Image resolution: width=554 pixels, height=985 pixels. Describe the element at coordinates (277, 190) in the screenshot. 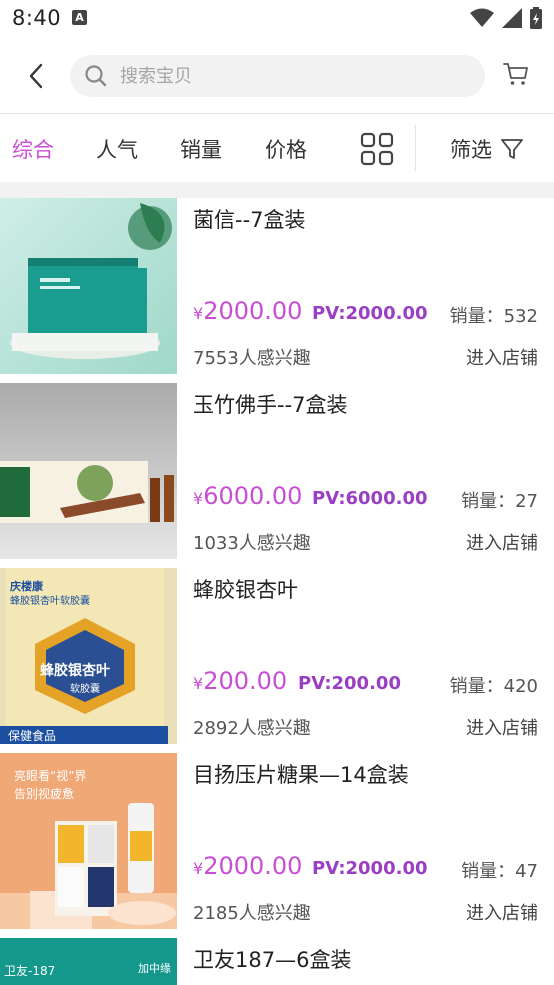

I see `section-gap` at that location.